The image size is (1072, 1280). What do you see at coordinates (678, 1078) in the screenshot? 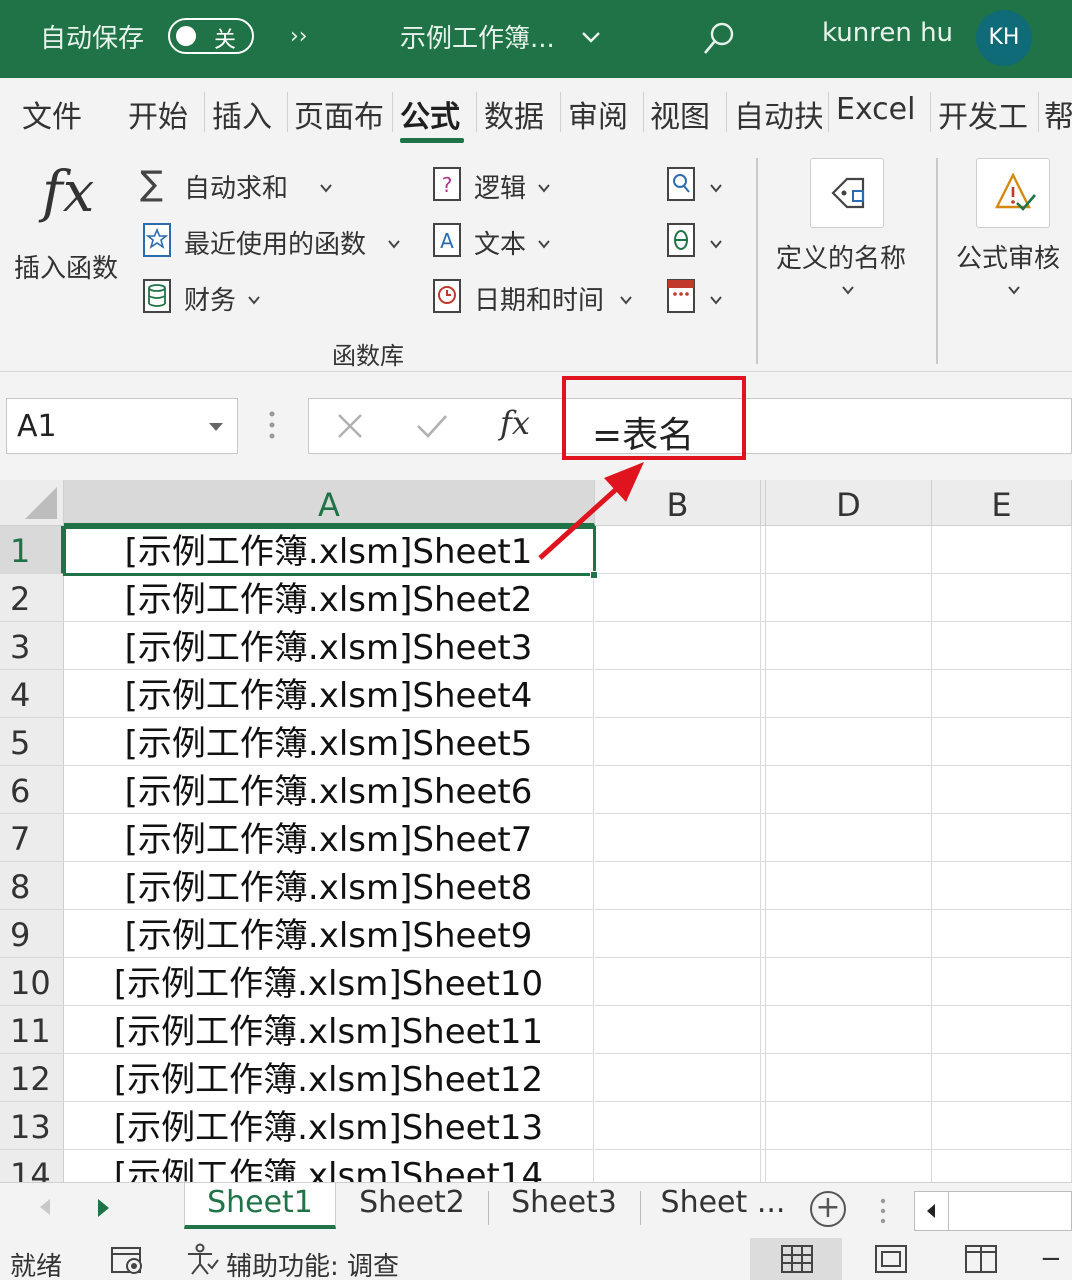
I see `cell-b12` at bounding box center [678, 1078].